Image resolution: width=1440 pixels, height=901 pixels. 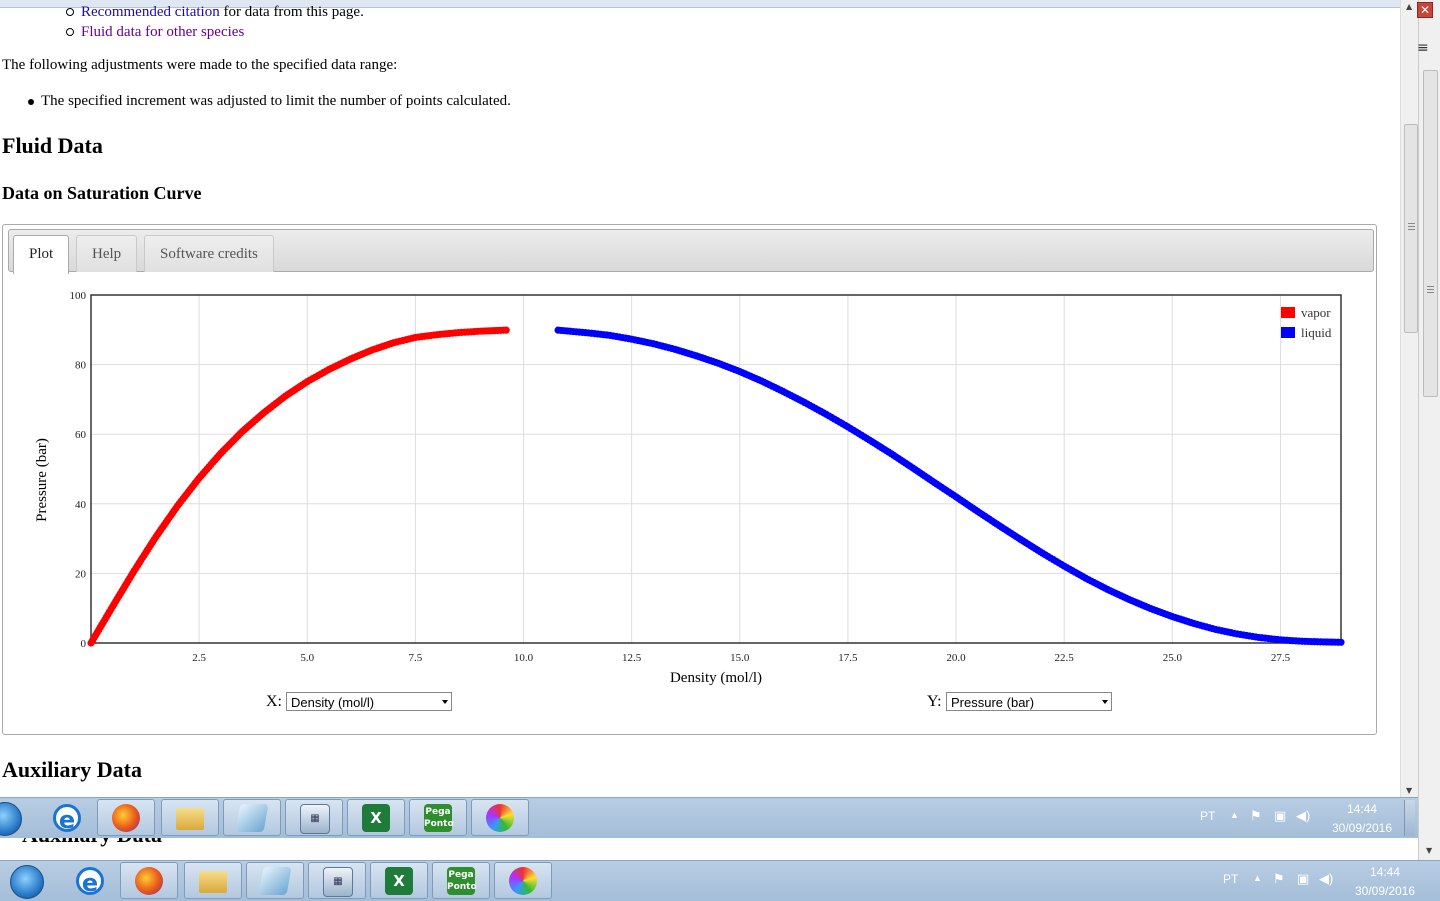 What do you see at coordinates (1409, 6) in the screenshot?
I see `scroll-up-icon: ▲` at bounding box center [1409, 6].